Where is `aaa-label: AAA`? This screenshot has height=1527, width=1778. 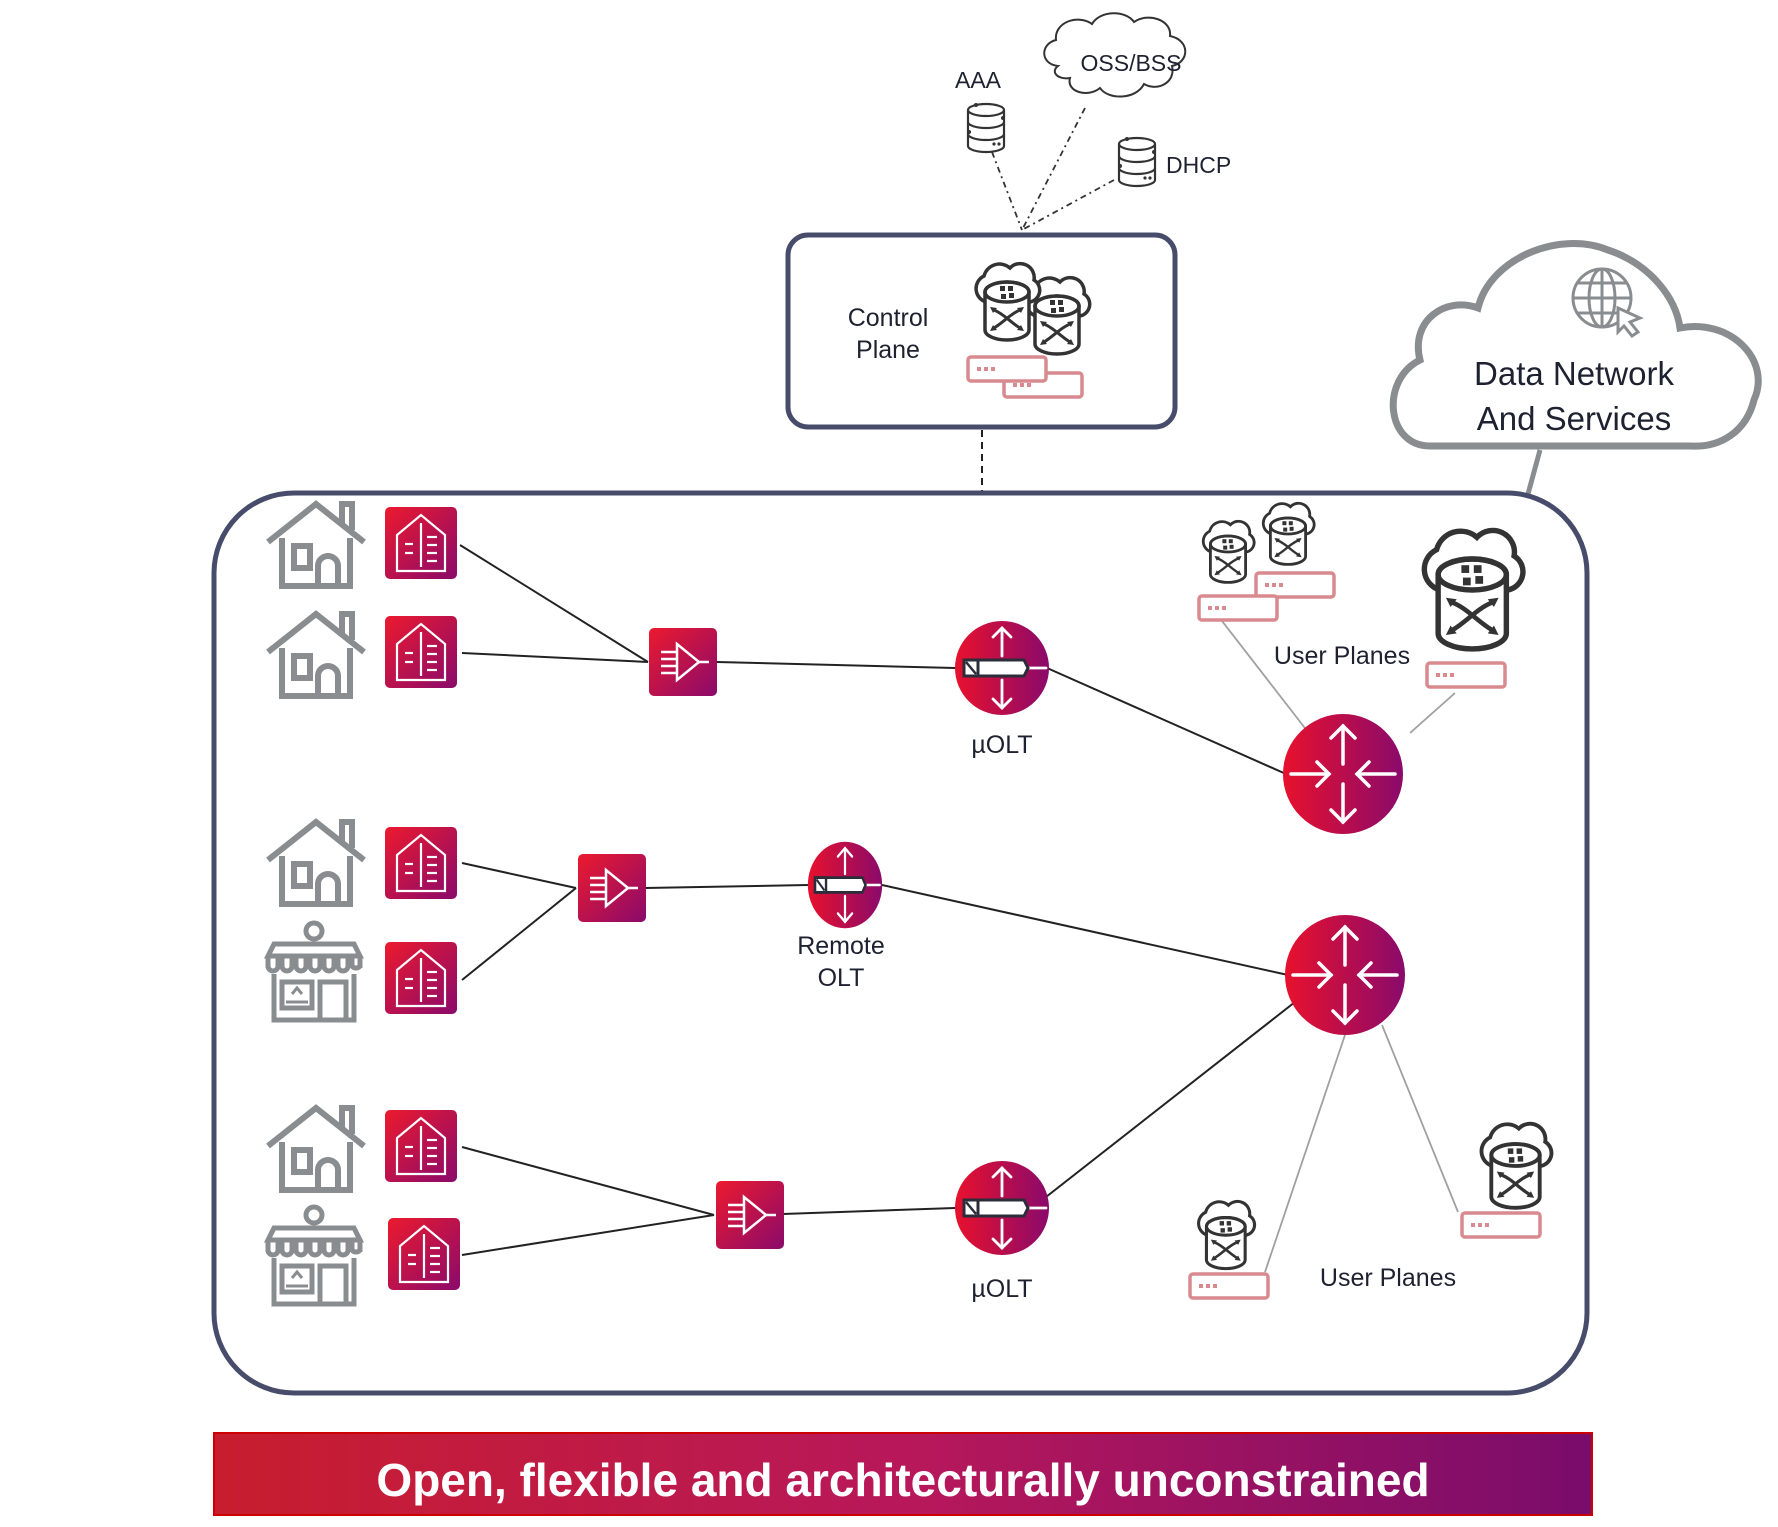 aaa-label: AAA is located at coordinates (978, 80).